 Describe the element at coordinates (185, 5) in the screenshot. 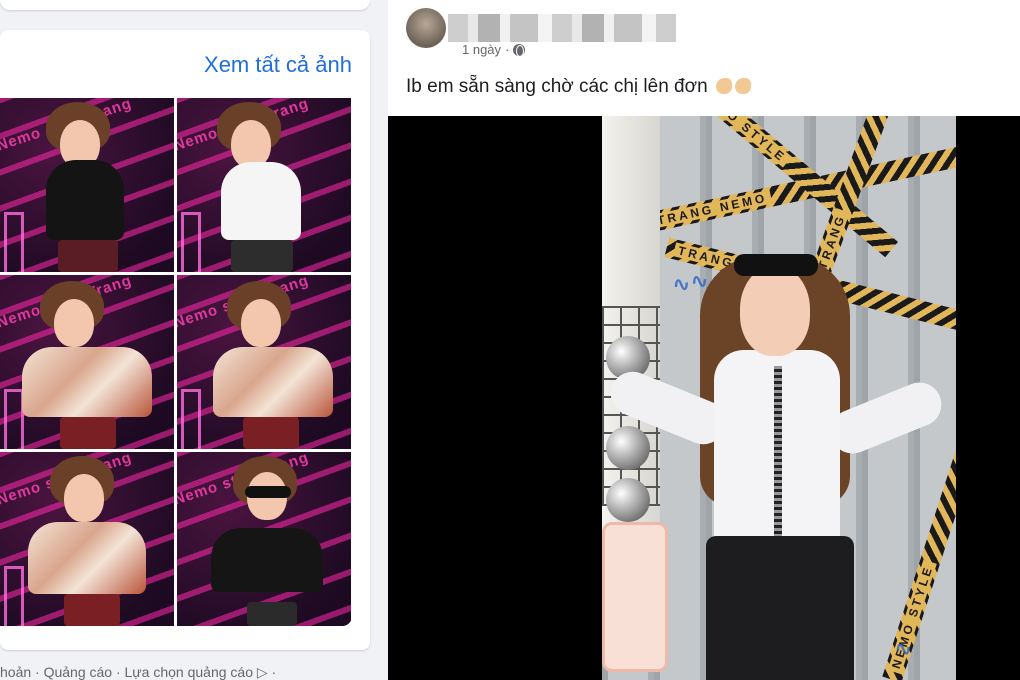

I see `previous-card-edge` at that location.